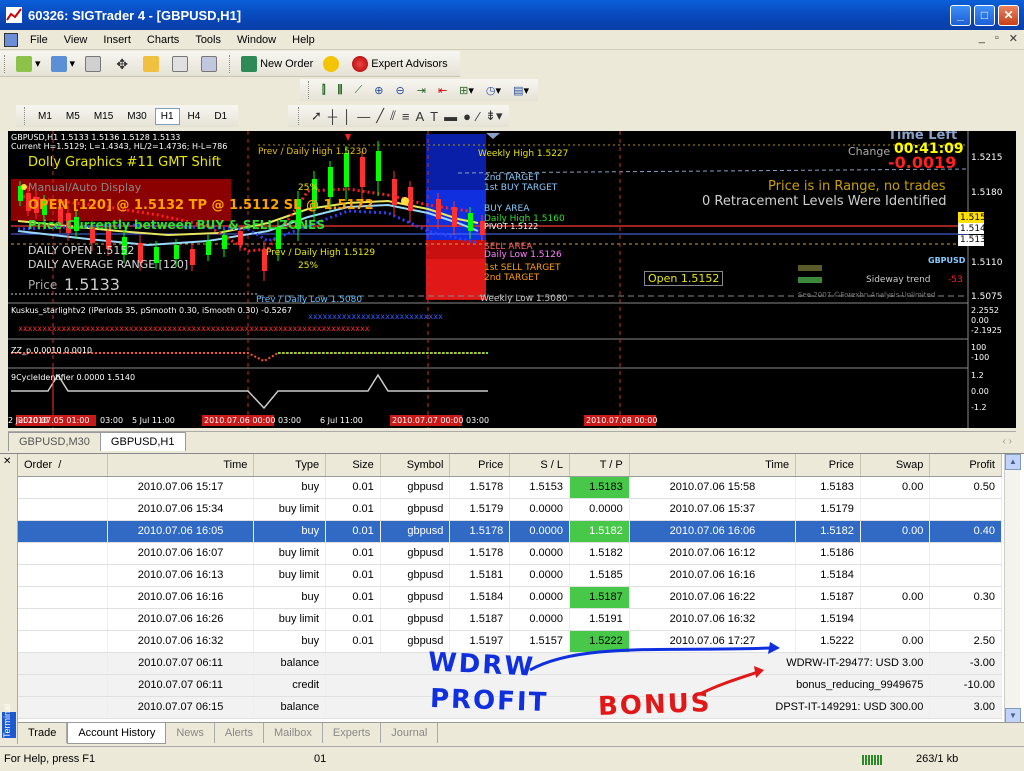 This screenshot has height=771, width=1024. What do you see at coordinates (539, 465) in the screenshot?
I see `col-sl: S / L` at bounding box center [539, 465].